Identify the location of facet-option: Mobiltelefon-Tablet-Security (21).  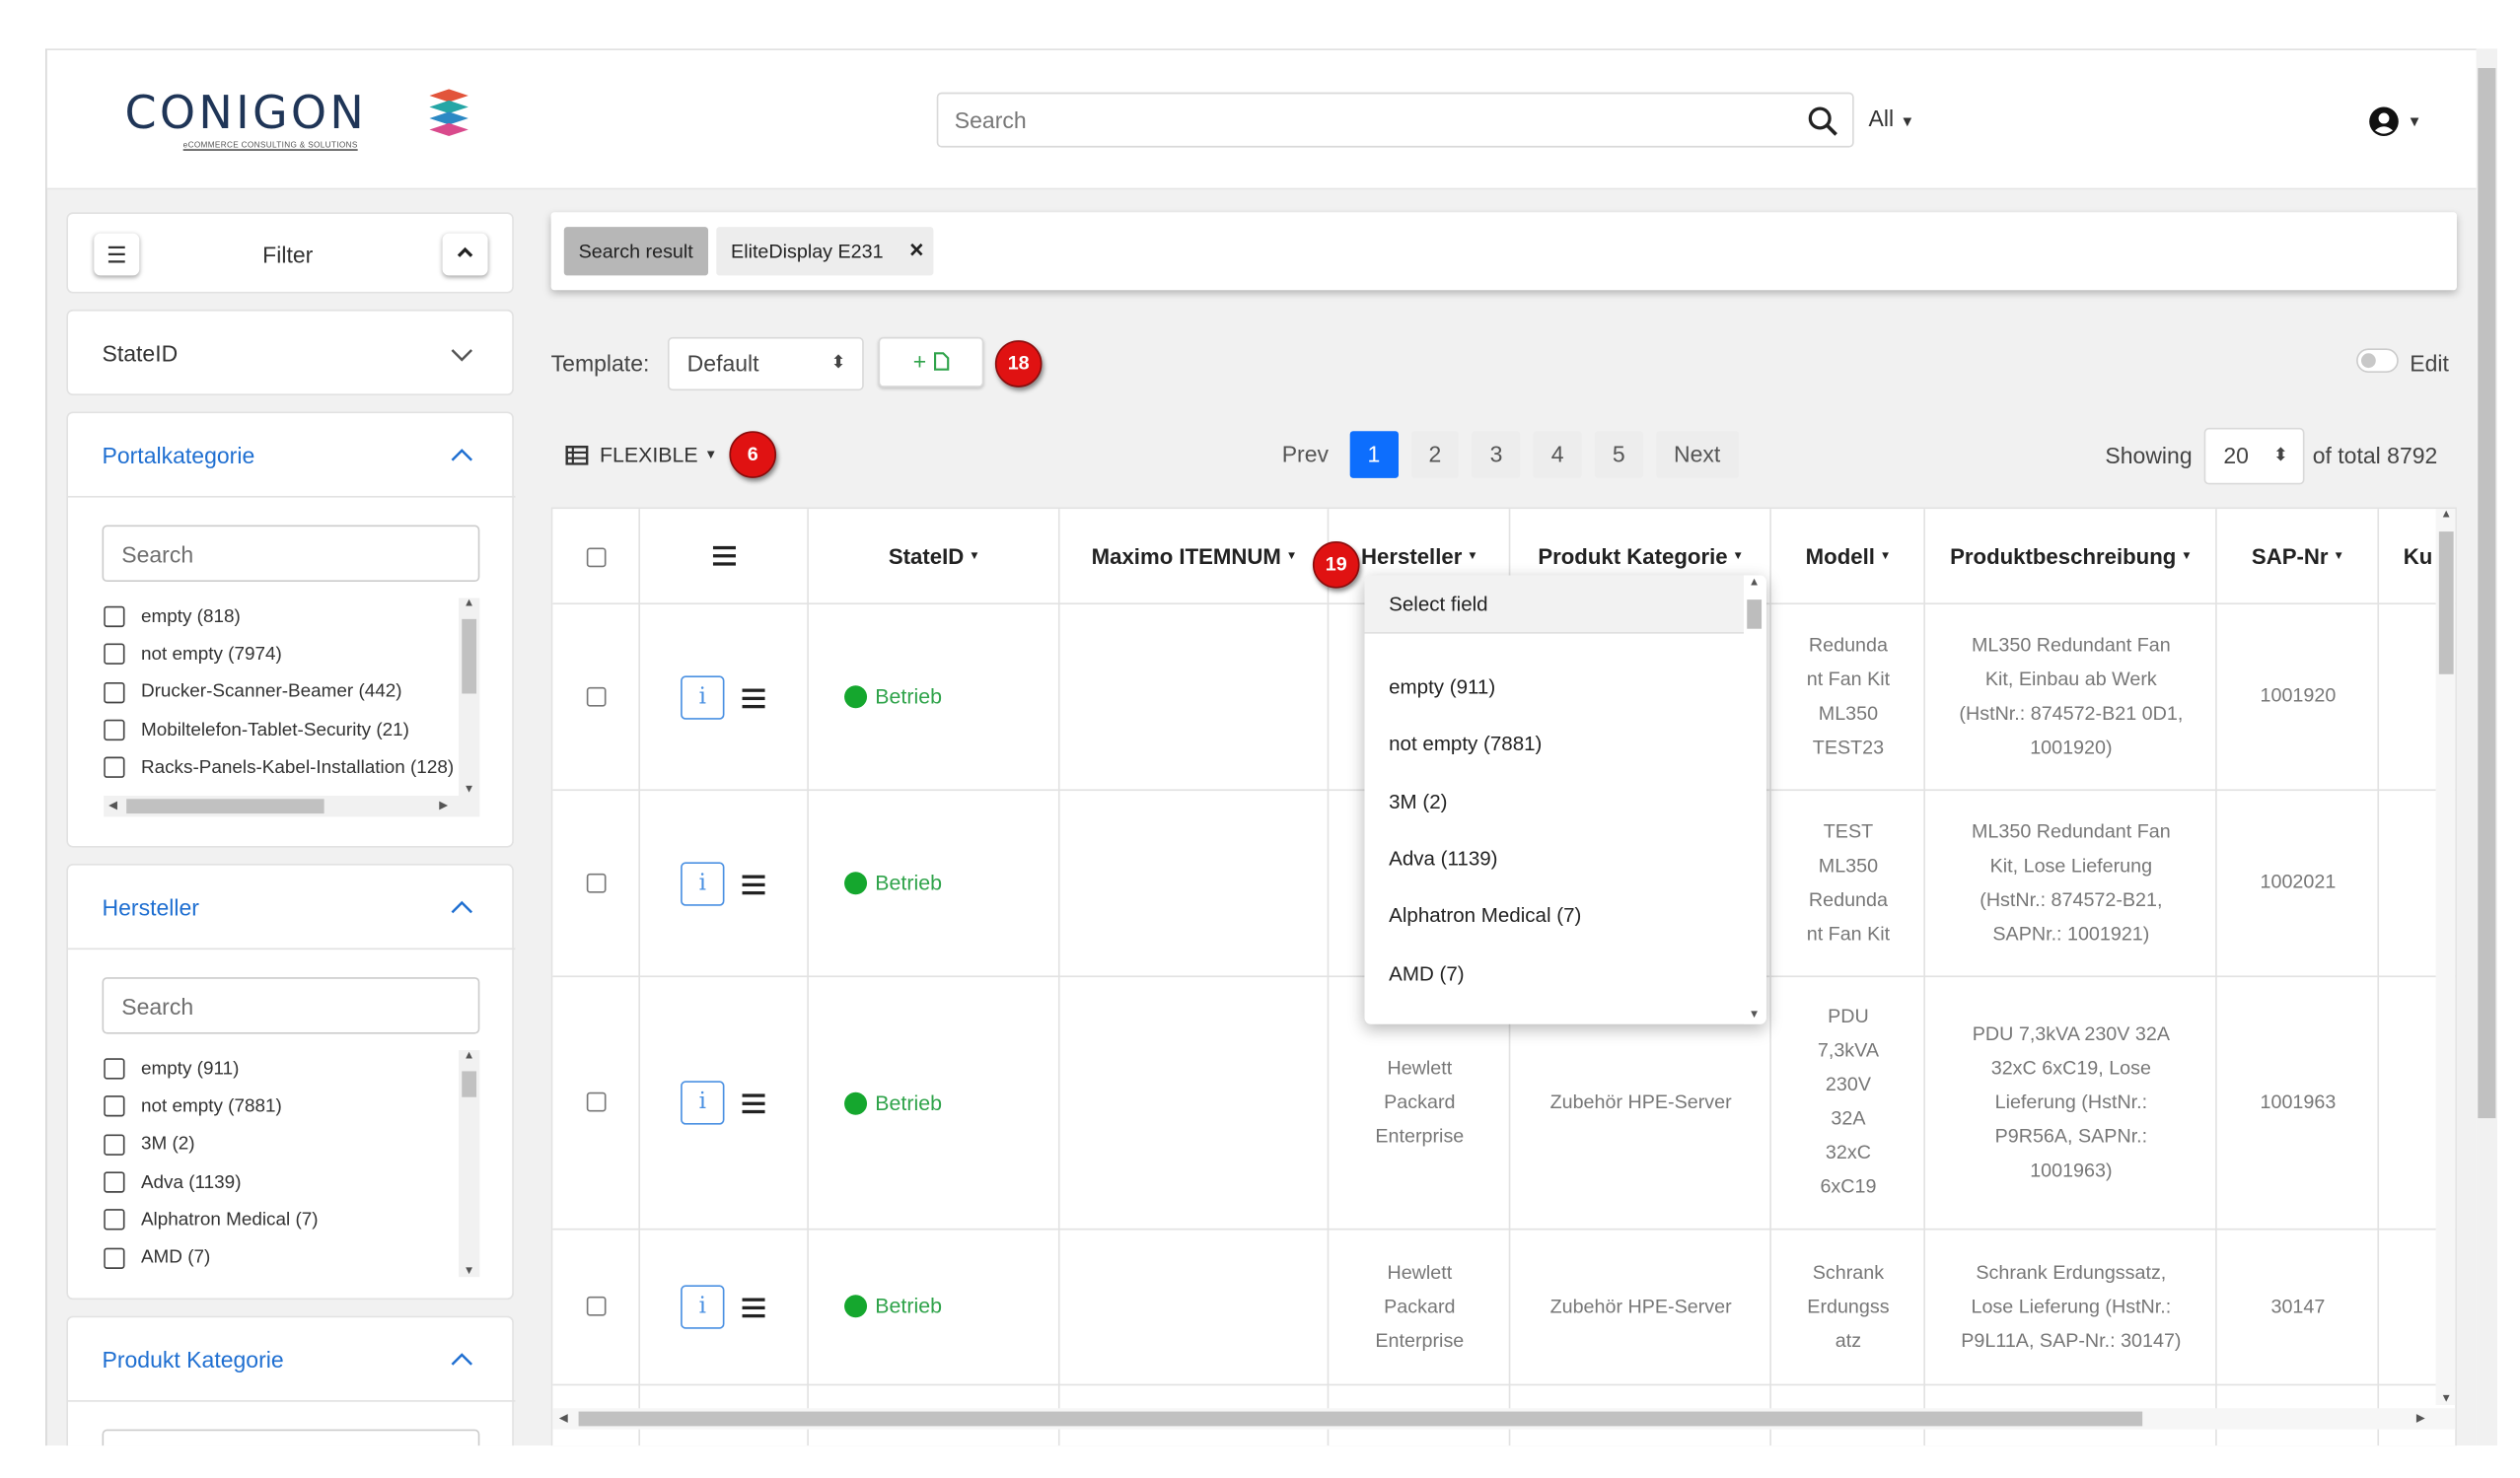
(279, 729).